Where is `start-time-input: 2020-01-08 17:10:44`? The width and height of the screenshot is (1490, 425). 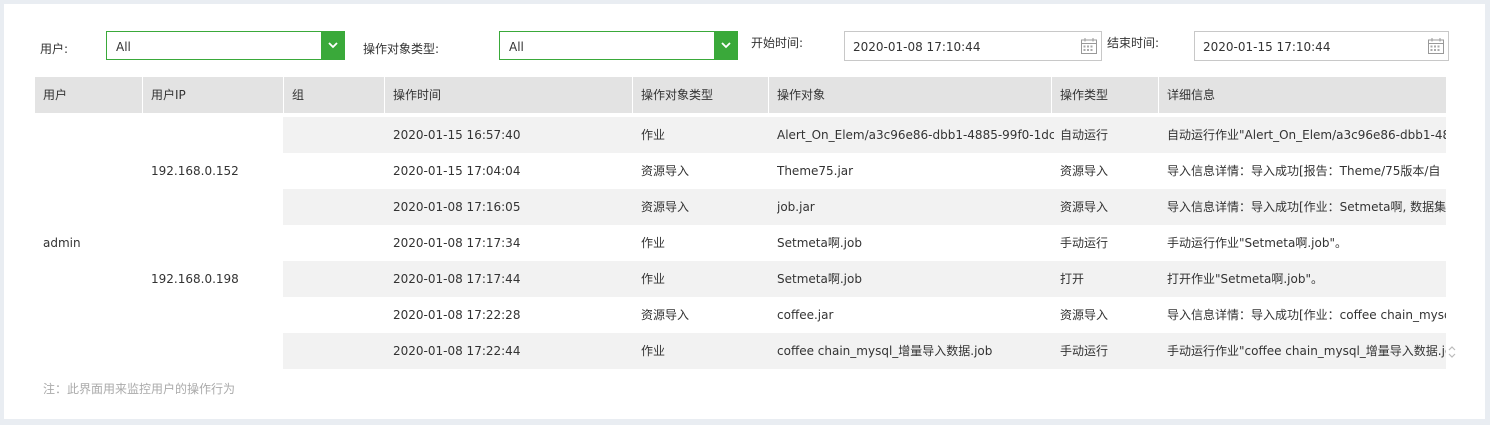 start-time-input: 2020-01-08 17:10:44 is located at coordinates (973, 46).